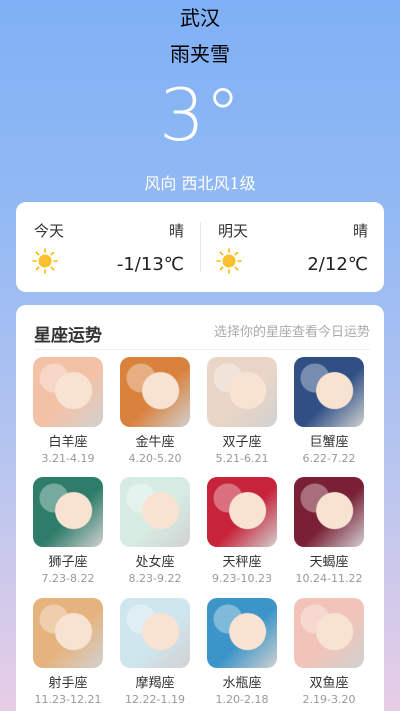 The height and width of the screenshot is (711, 400). What do you see at coordinates (242, 683) in the screenshot?
I see `zodiac-name: 水瓶座` at bounding box center [242, 683].